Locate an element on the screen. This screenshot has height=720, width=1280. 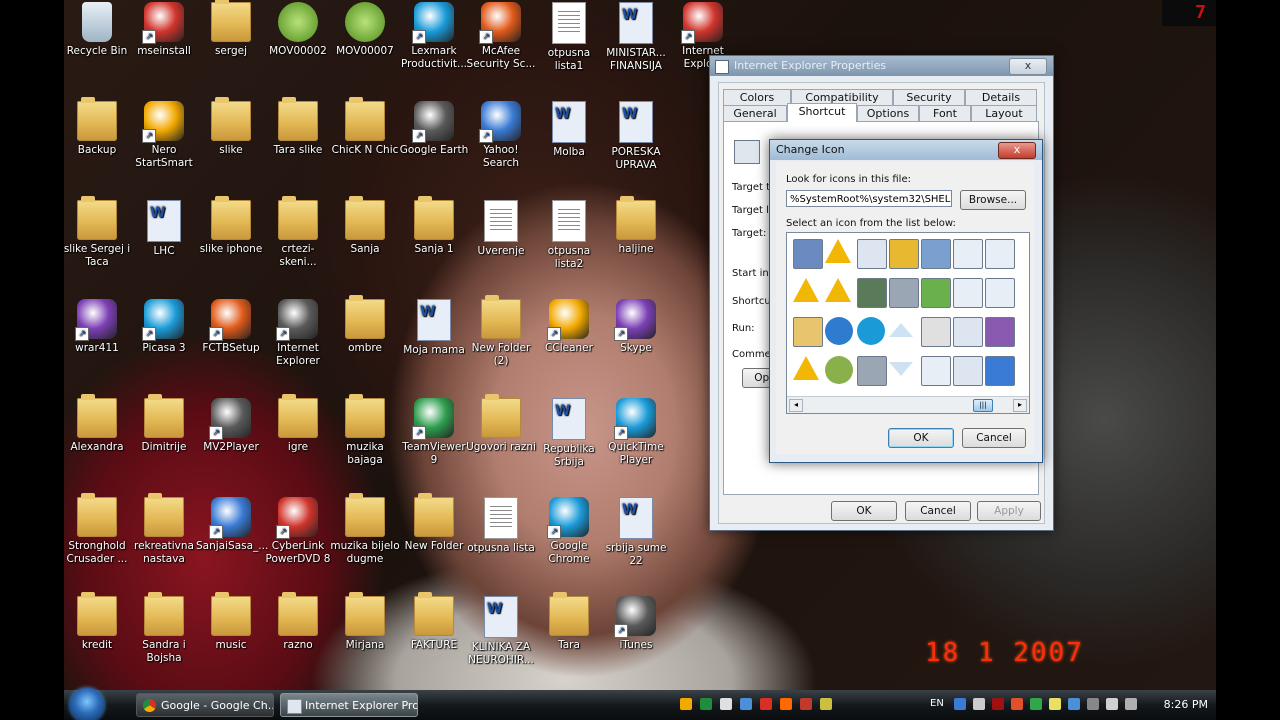
tab-shortcut: Shortcut is located at coordinates (822, 112).